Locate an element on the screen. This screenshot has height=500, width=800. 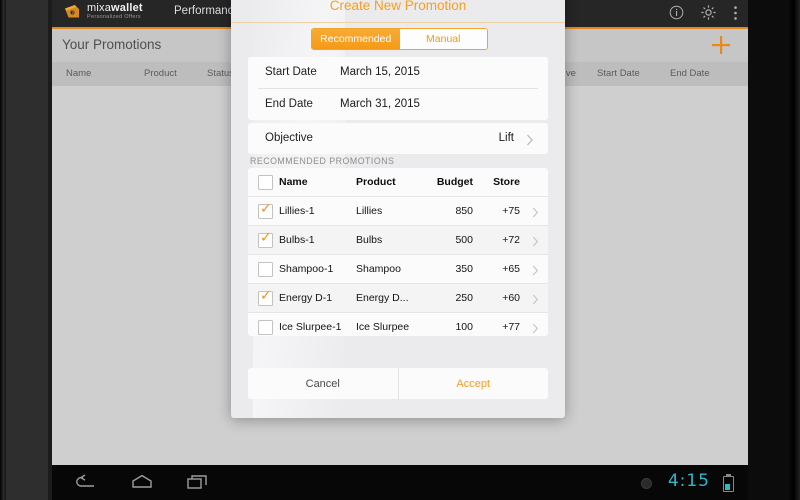
end-date-row: End Date March 31, 2015 is located at coordinates (398, 104).